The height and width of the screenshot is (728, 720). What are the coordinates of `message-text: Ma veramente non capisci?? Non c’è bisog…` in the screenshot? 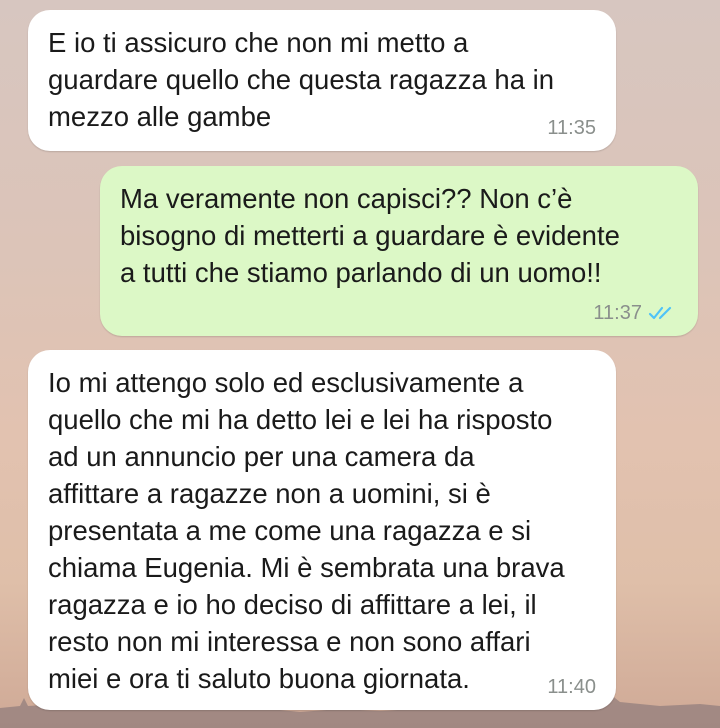 It's located at (370, 235).